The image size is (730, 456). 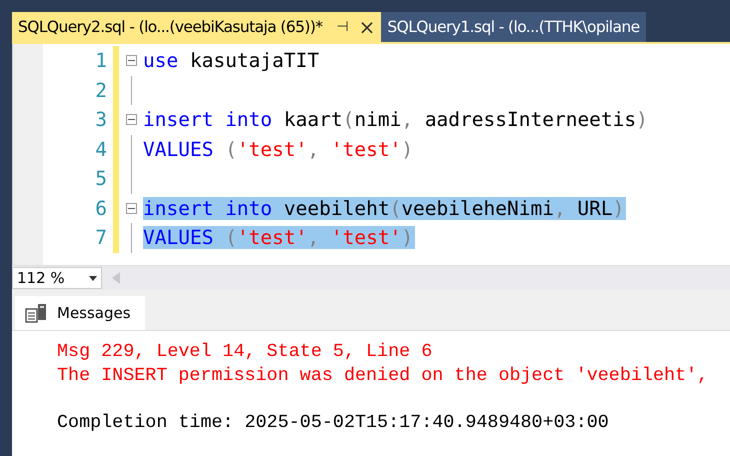 I want to click on document-tab: SQLQuery2.sql - (lo...(veebiKasutaja (65))* ⊣ ×, so click(x=197, y=27).